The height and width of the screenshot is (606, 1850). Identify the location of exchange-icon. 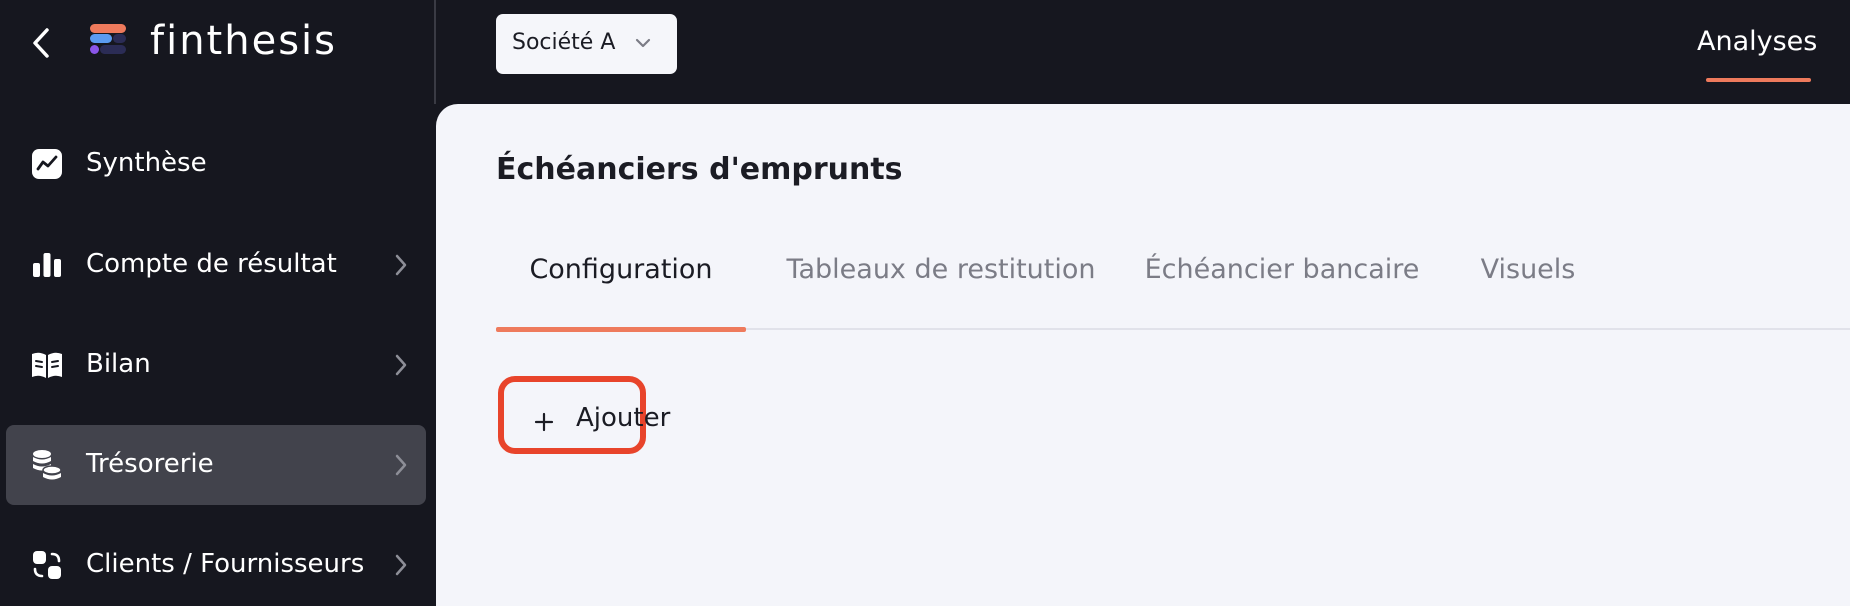
(47, 565).